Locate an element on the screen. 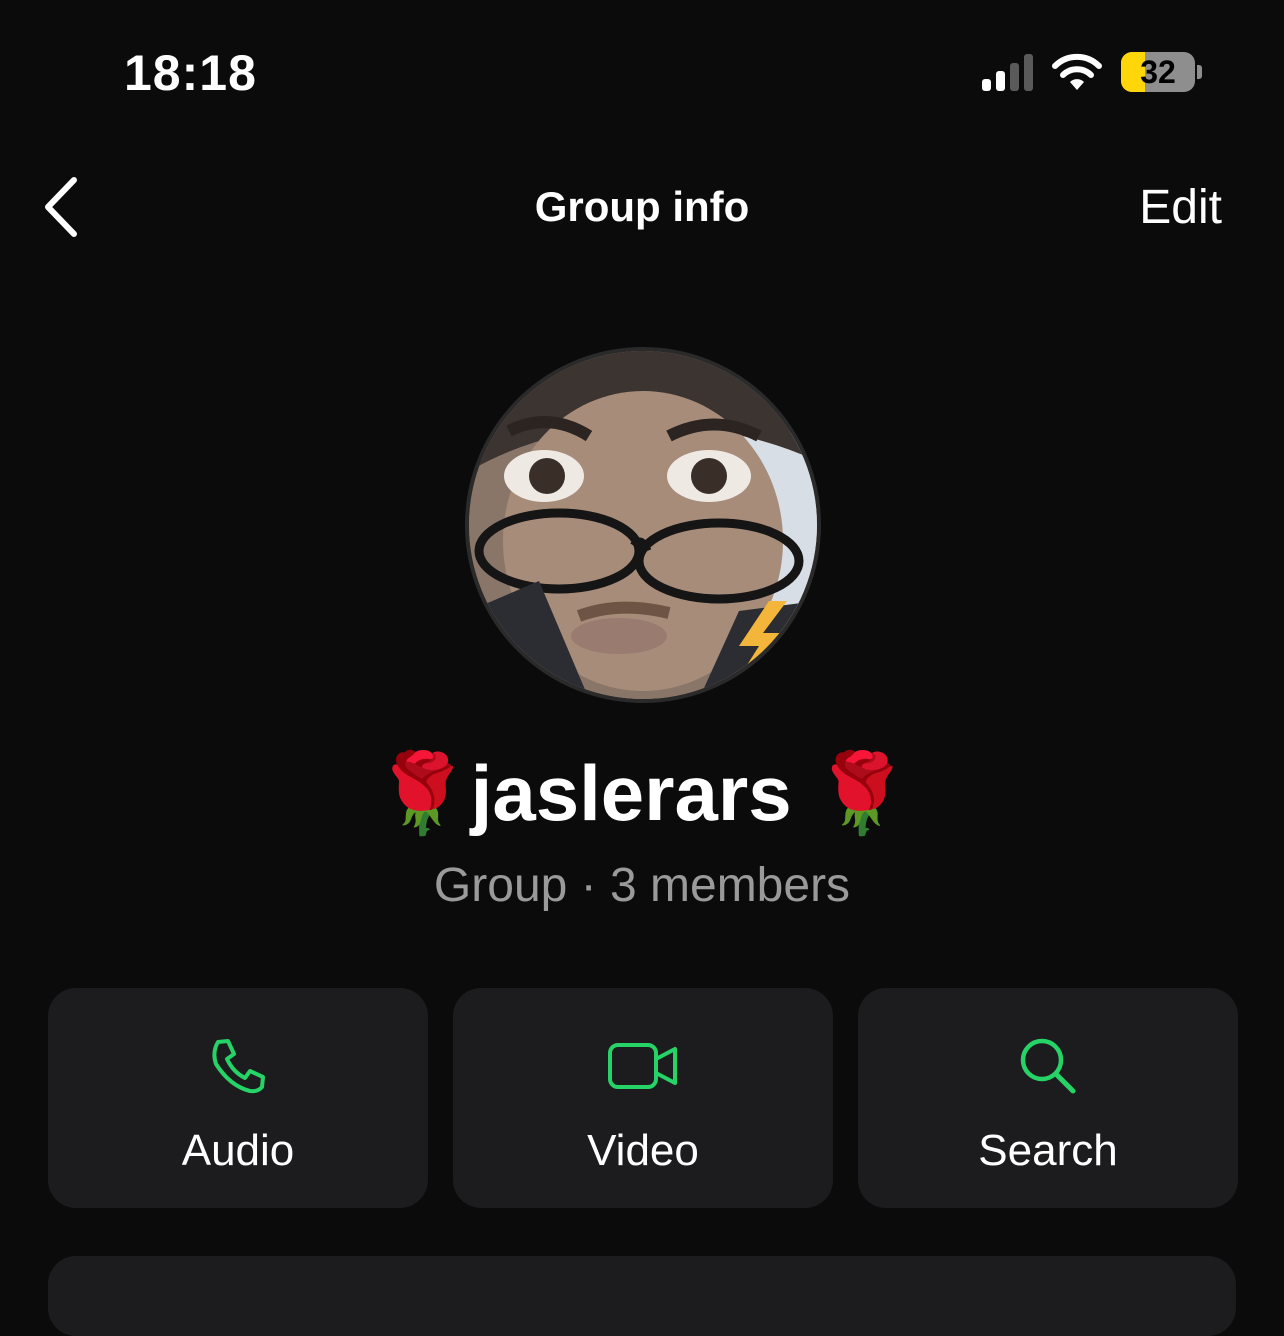 The height and width of the screenshot is (1336, 1284). battery-icon: 32 is located at coordinates (1158, 72).